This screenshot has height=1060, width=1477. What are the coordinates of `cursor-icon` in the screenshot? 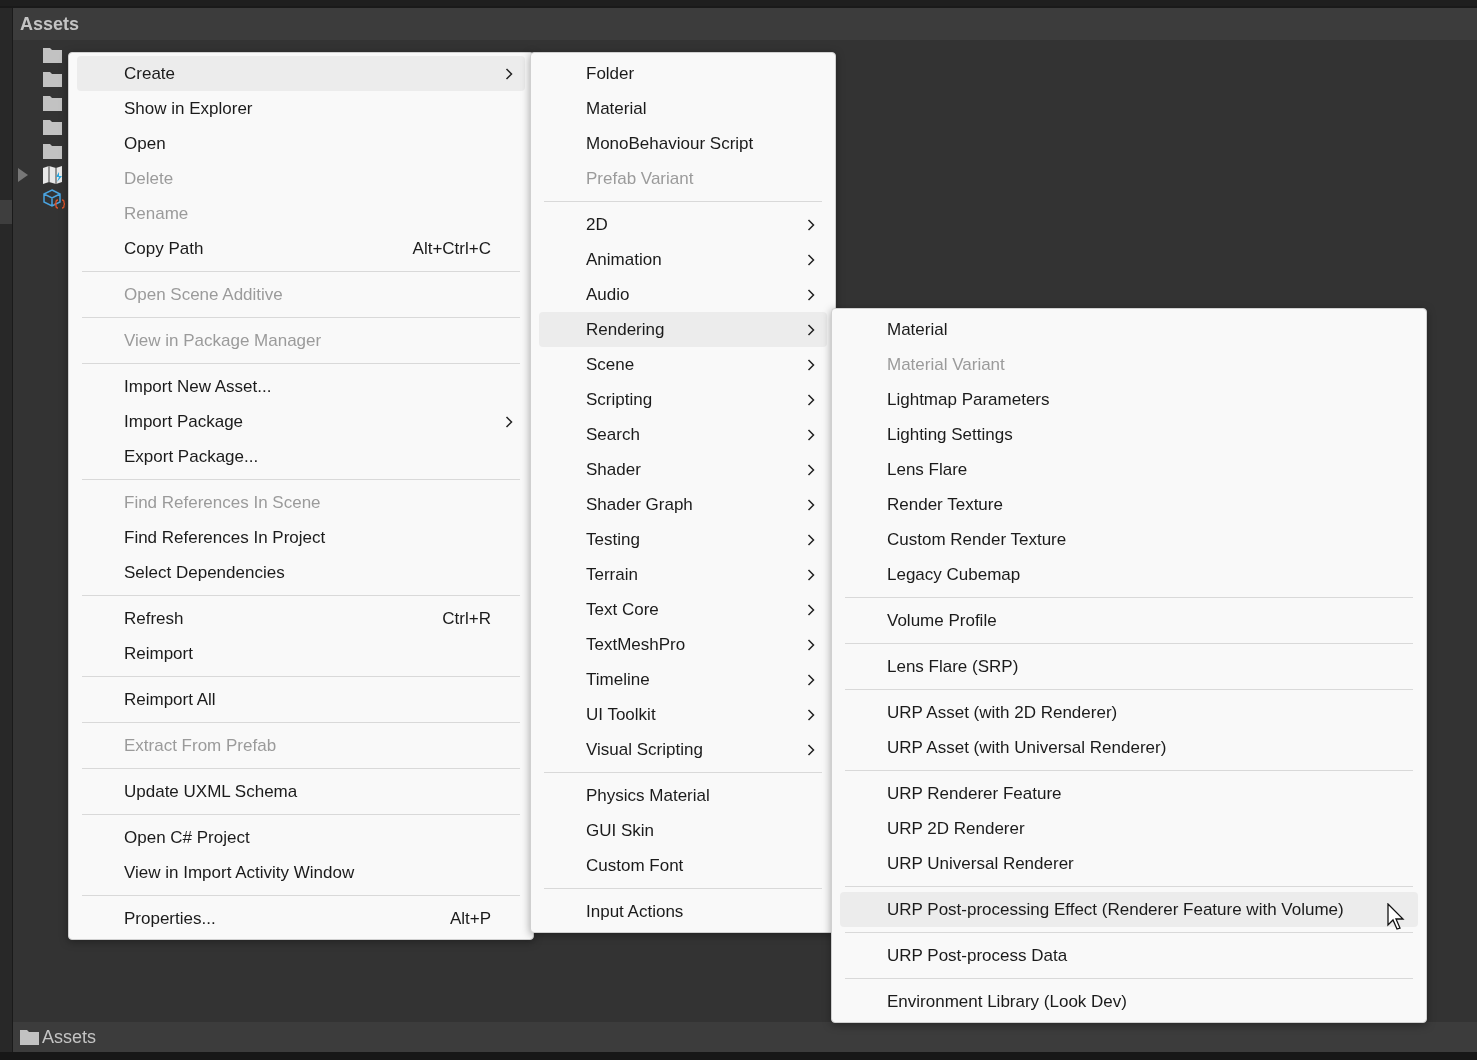 It's located at (1397, 917).